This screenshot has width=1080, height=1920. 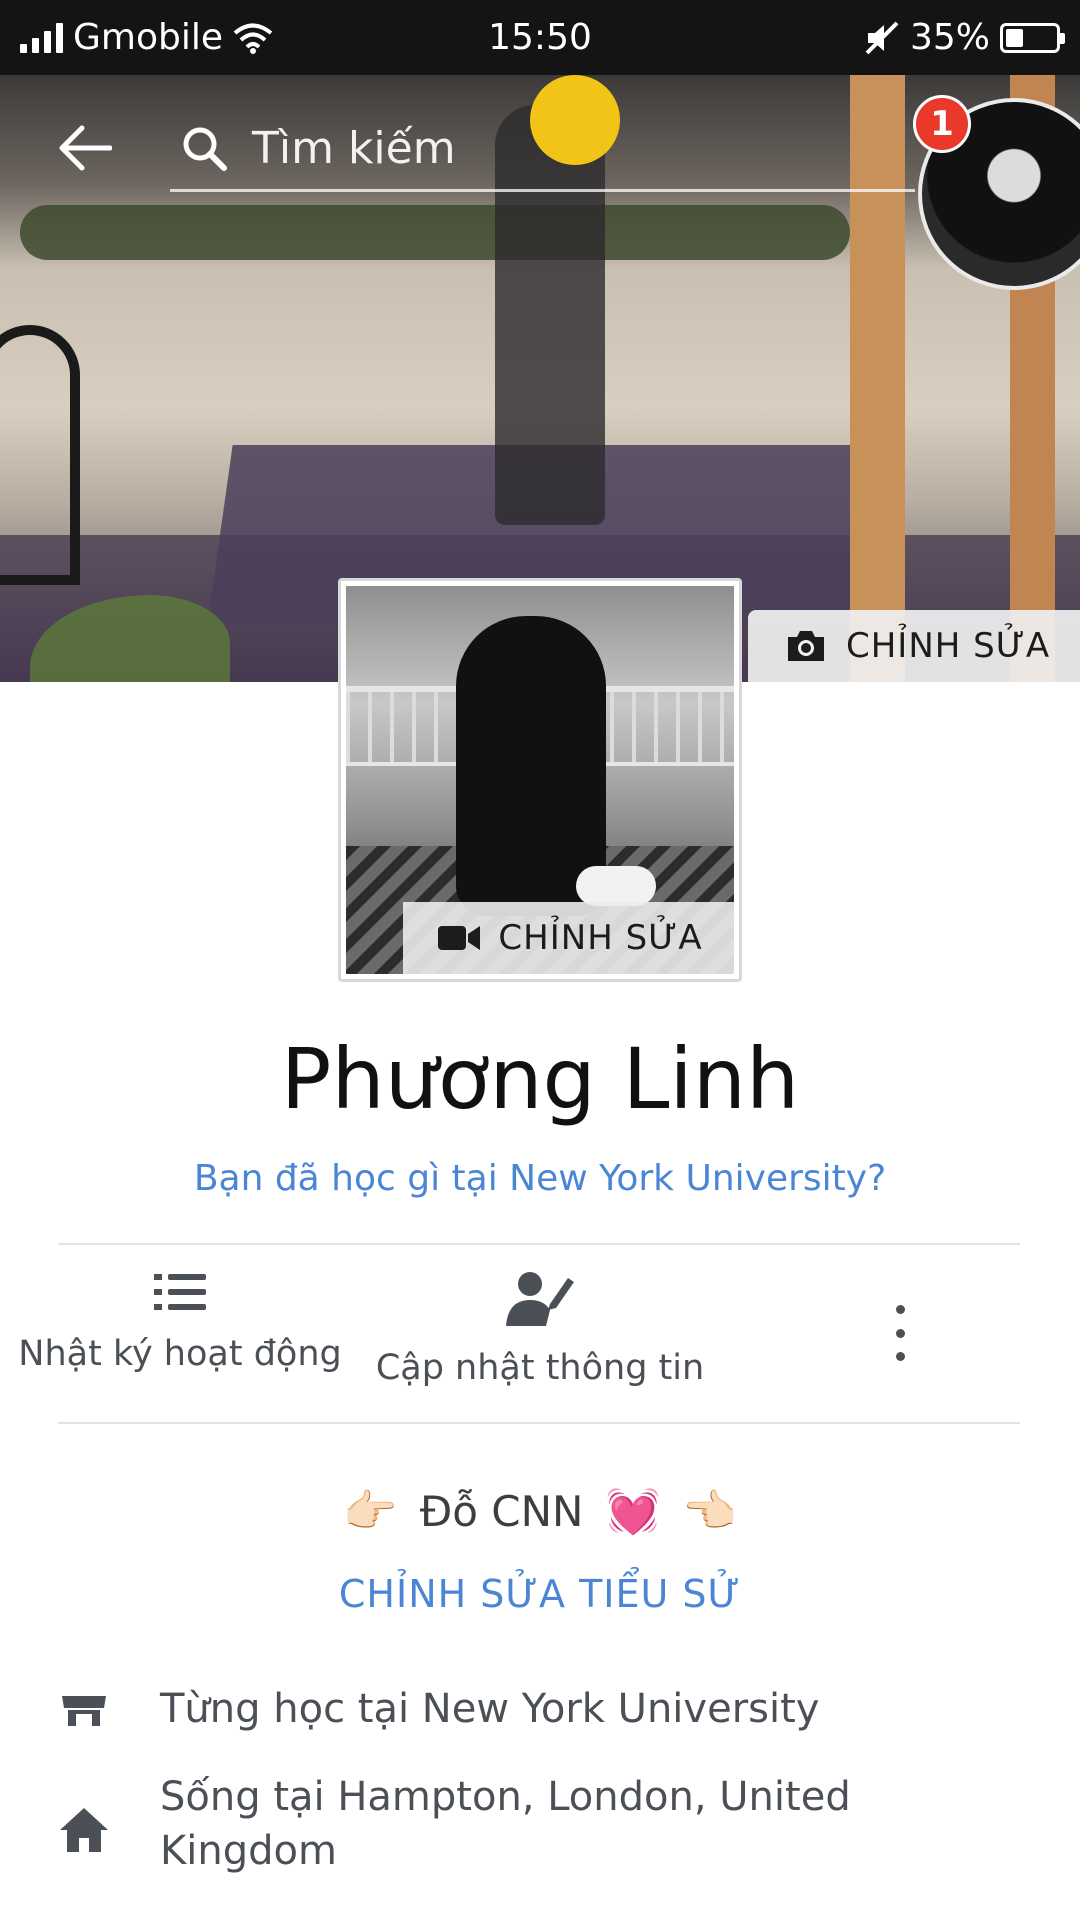 What do you see at coordinates (540, 1329) in the screenshot?
I see `update-info-button: Cập nhật thông tin` at bounding box center [540, 1329].